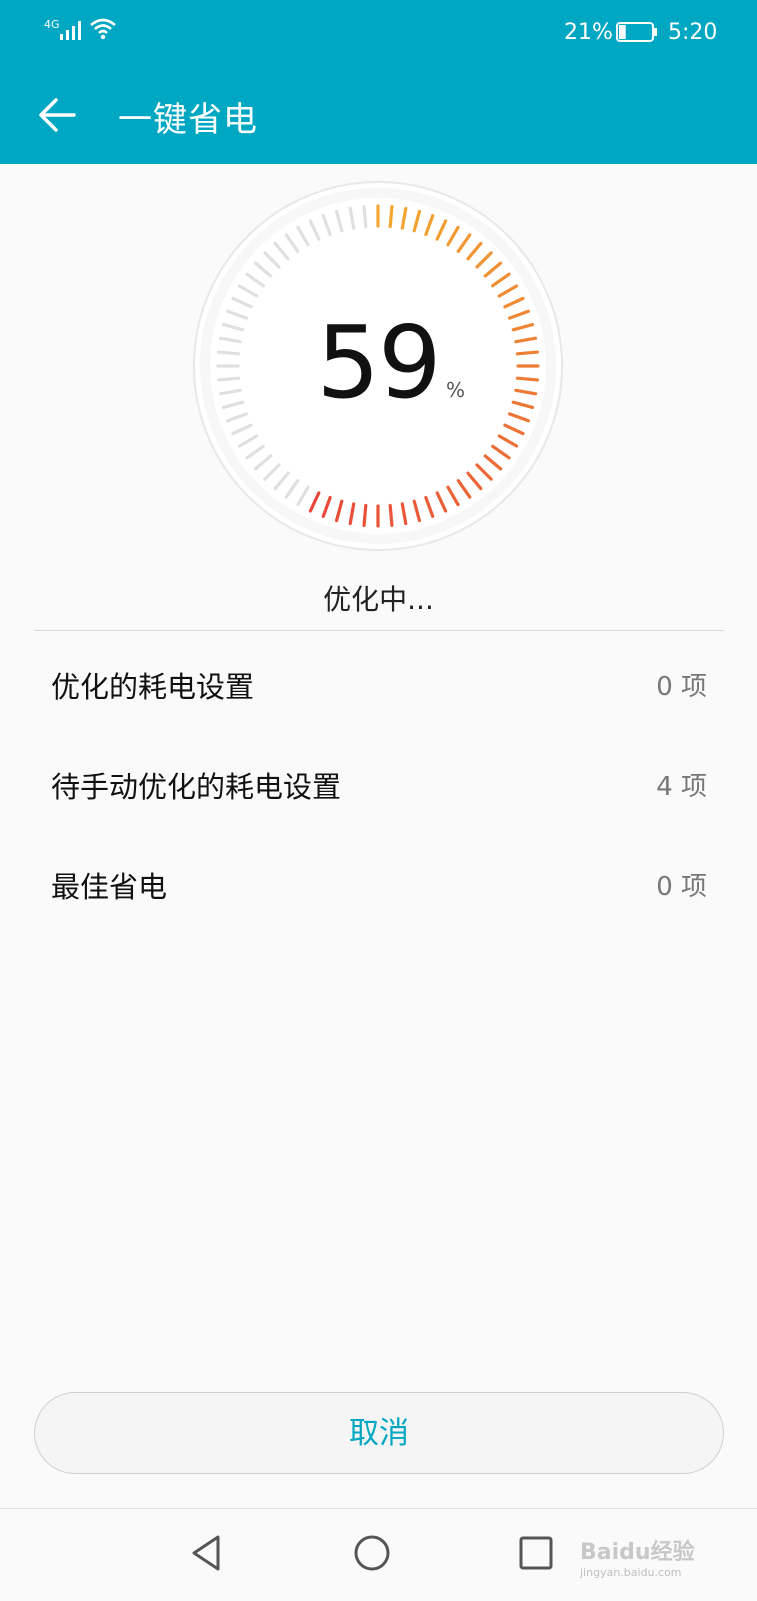 This screenshot has width=757, height=1601. Describe the element at coordinates (153, 687) in the screenshot. I see `list-item-label: 优化的耗电设置` at that location.